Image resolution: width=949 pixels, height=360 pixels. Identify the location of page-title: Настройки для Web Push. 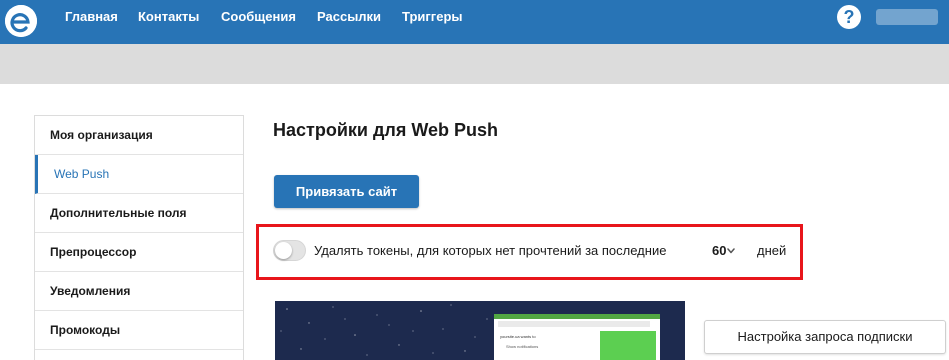
(386, 130).